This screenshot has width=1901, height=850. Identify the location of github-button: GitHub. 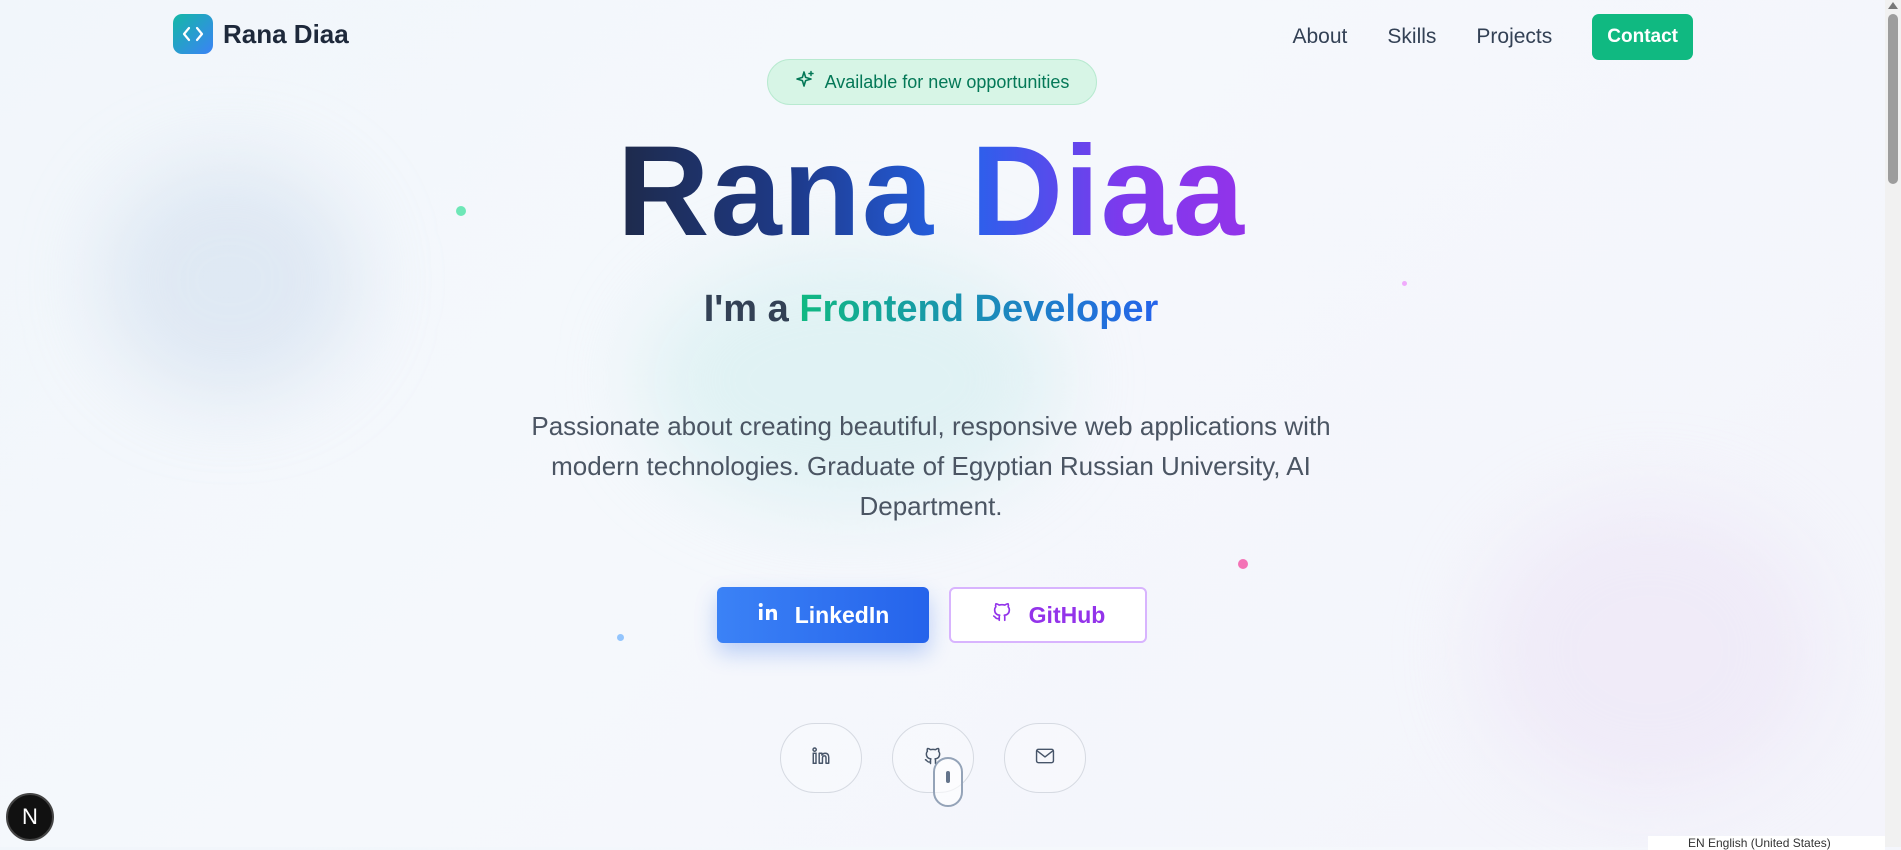
(1048, 615).